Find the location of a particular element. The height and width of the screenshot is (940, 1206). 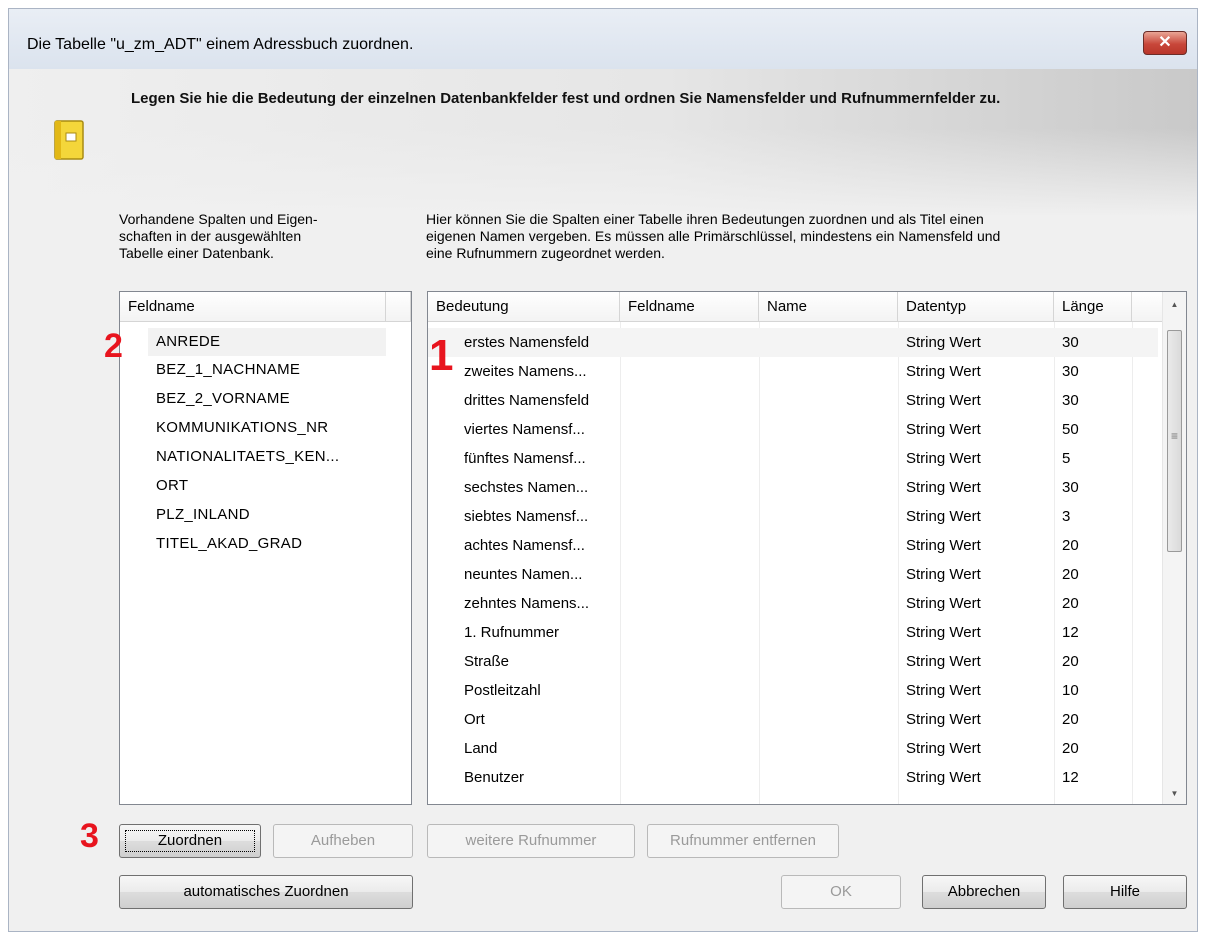

table-row: Postleitzahl String Wert 10 is located at coordinates (793, 690).